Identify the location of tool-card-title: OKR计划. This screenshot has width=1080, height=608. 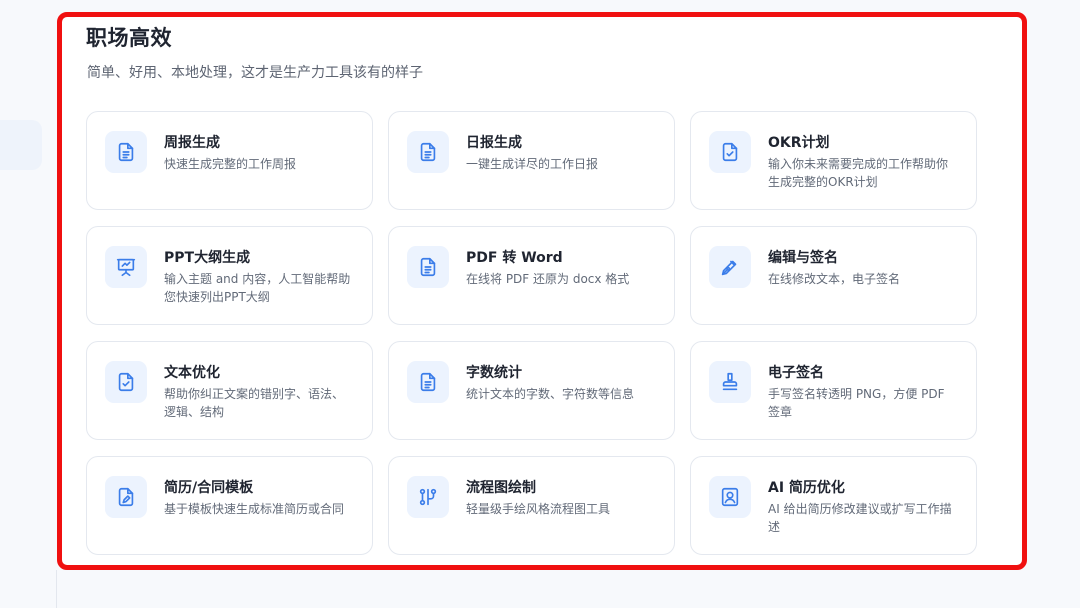
(799, 143).